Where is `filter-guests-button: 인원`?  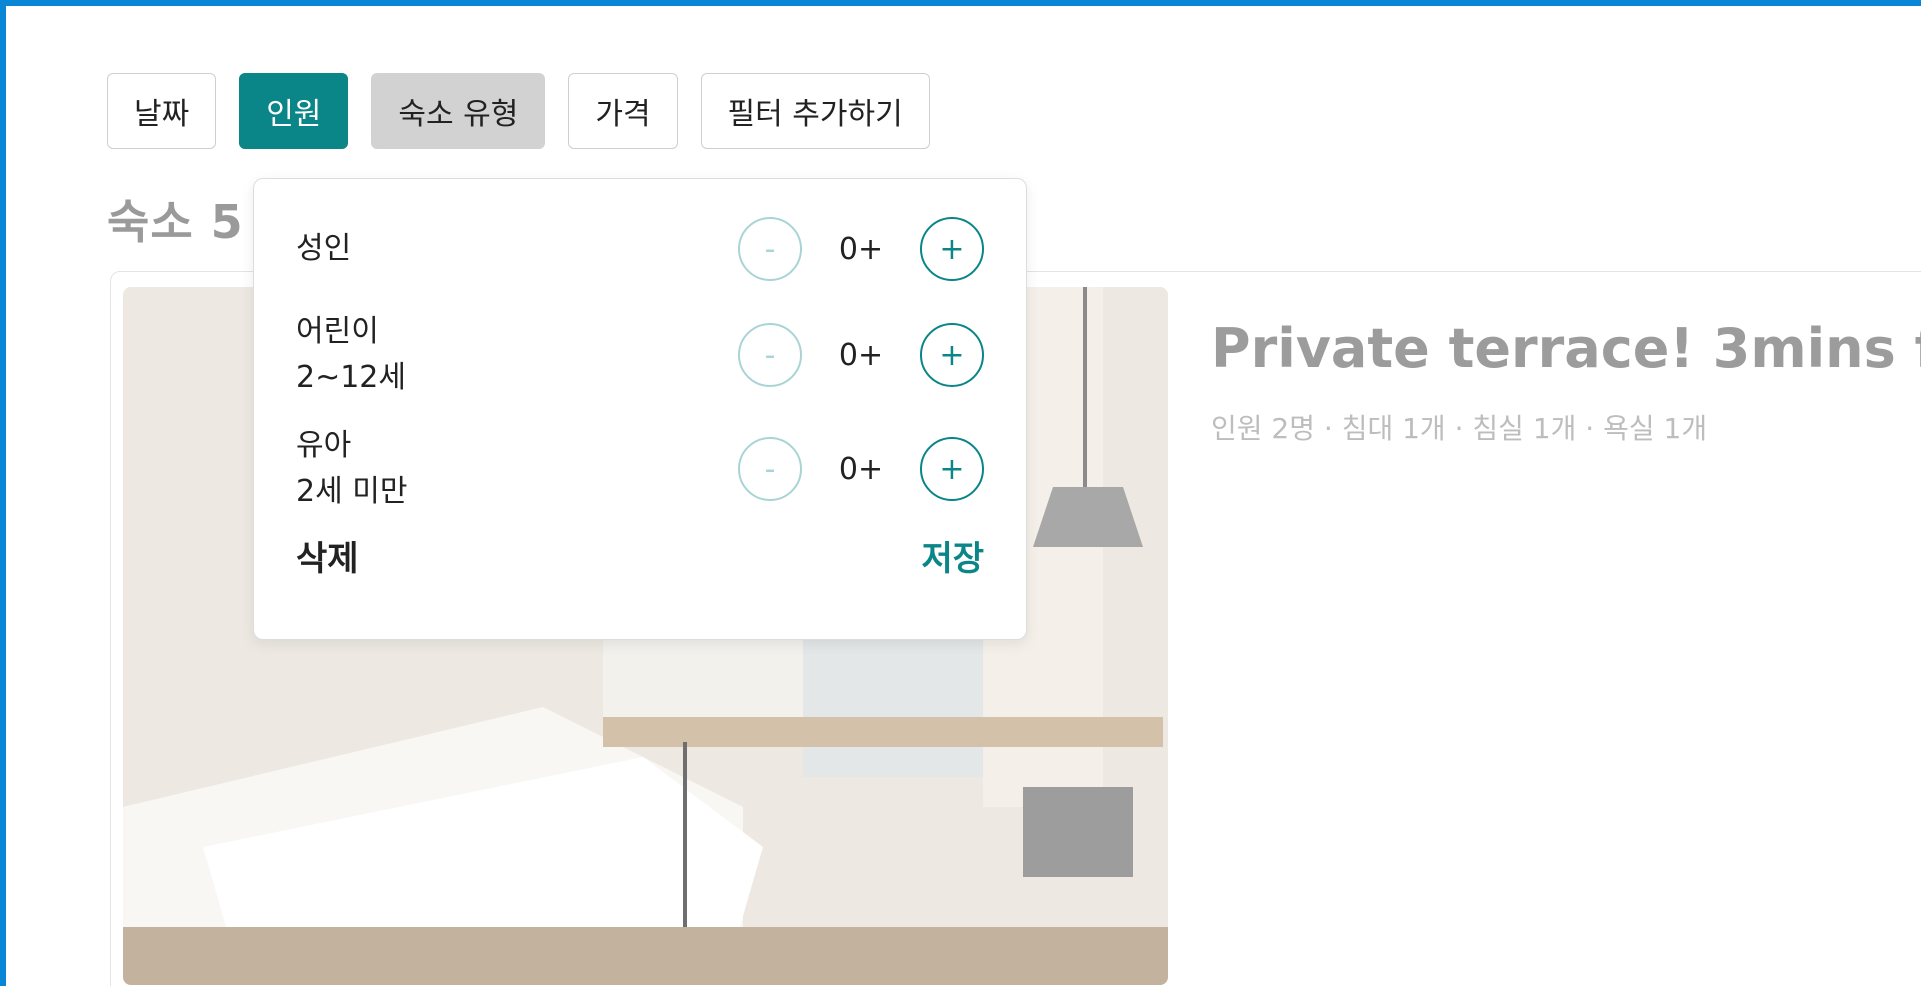
filter-guests-button: 인원 is located at coordinates (294, 111).